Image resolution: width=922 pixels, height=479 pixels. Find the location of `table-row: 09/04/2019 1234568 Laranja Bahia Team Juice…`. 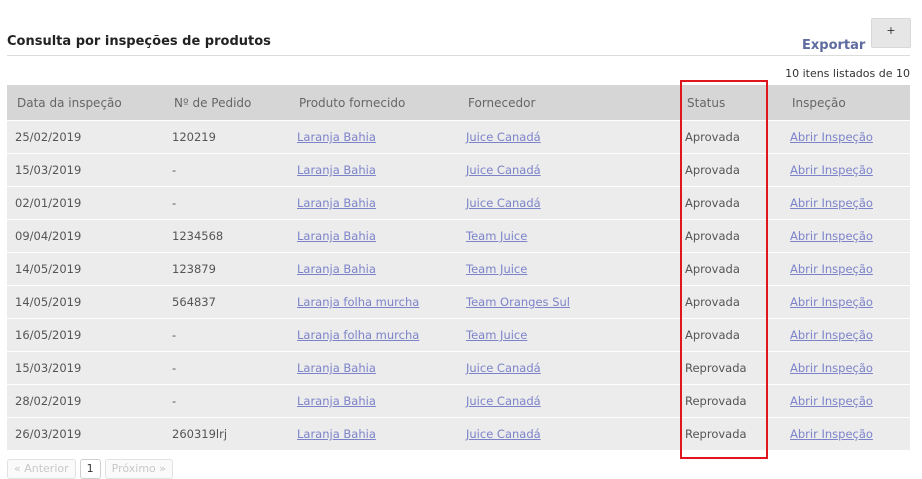

table-row: 09/04/2019 1234568 Laranja Bahia Team Juice… is located at coordinates (458, 236).